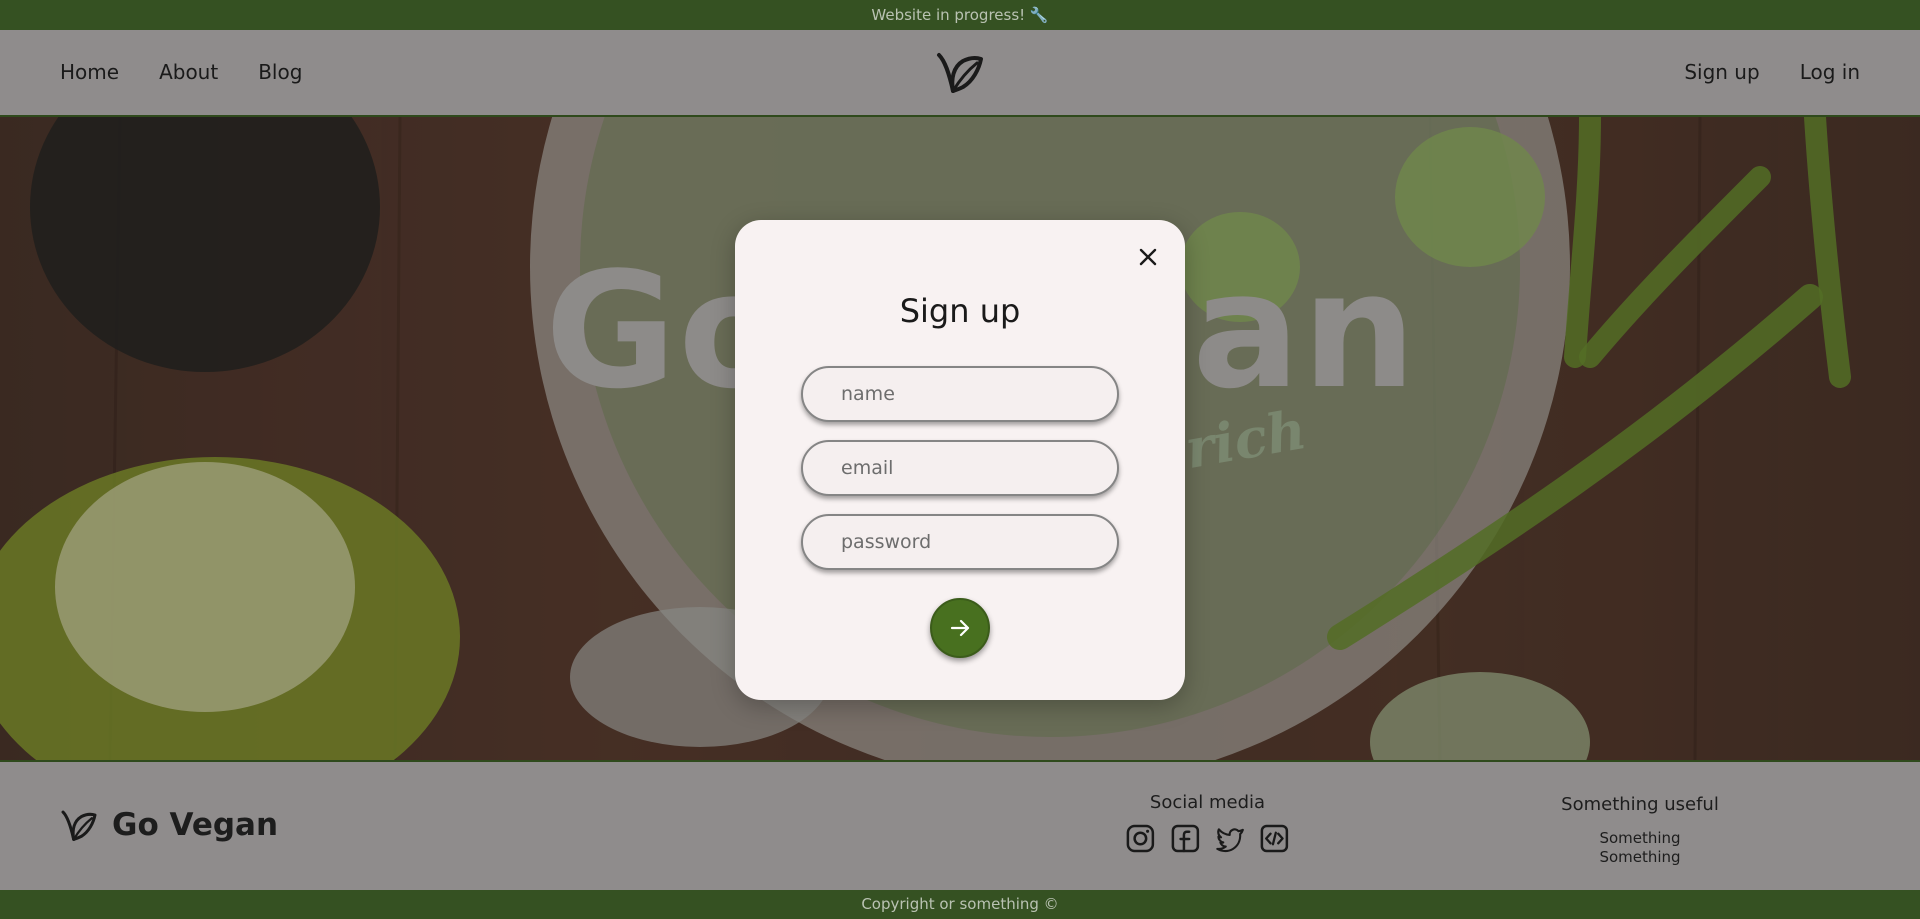  Describe the element at coordinates (960, 311) in the screenshot. I see `modal-title: Sign up` at that location.